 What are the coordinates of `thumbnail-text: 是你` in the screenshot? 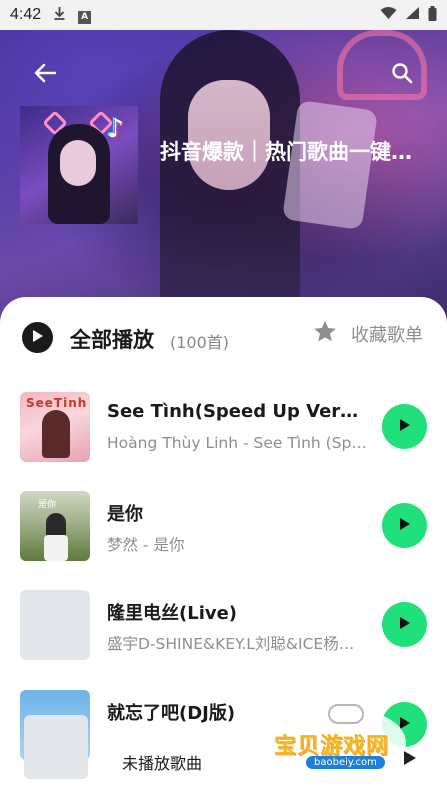 It's located at (47, 505).